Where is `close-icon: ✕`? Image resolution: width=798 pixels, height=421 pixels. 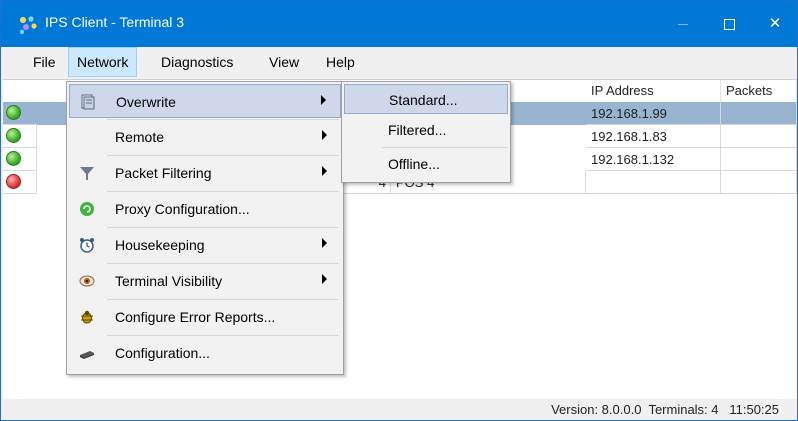 close-icon: ✕ is located at coordinates (775, 23).